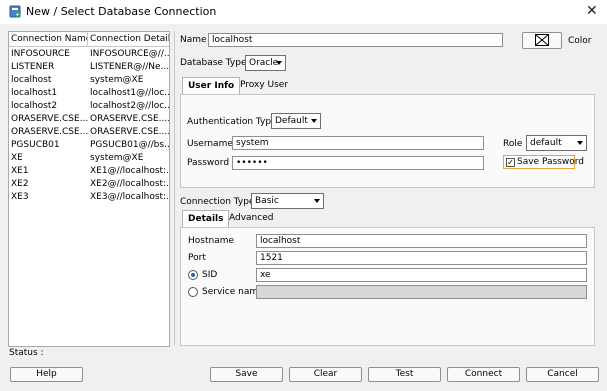  Describe the element at coordinates (233, 292) in the screenshot. I see `service-name-label: Service name` at that location.